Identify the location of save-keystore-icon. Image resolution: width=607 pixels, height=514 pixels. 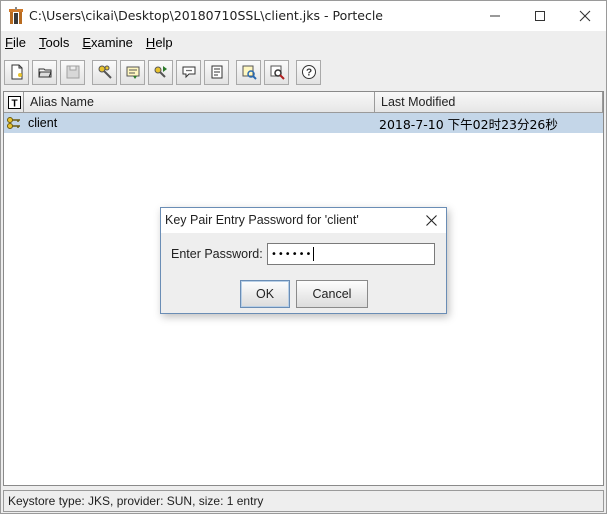
(72, 72).